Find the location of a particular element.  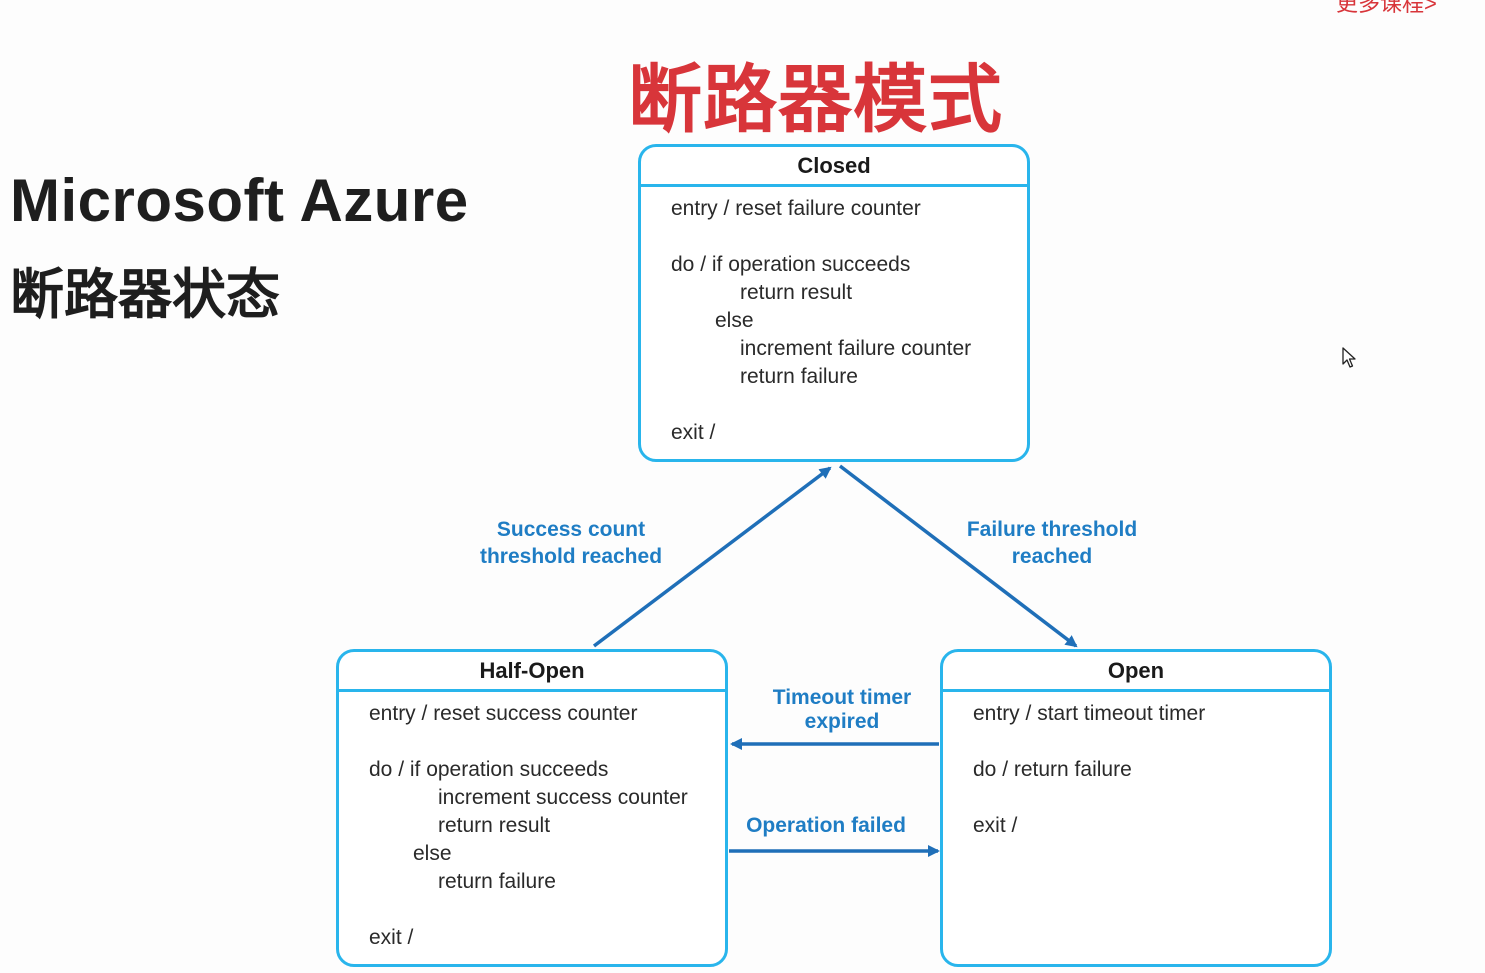

label-line: threshold reached is located at coordinates (571, 556).